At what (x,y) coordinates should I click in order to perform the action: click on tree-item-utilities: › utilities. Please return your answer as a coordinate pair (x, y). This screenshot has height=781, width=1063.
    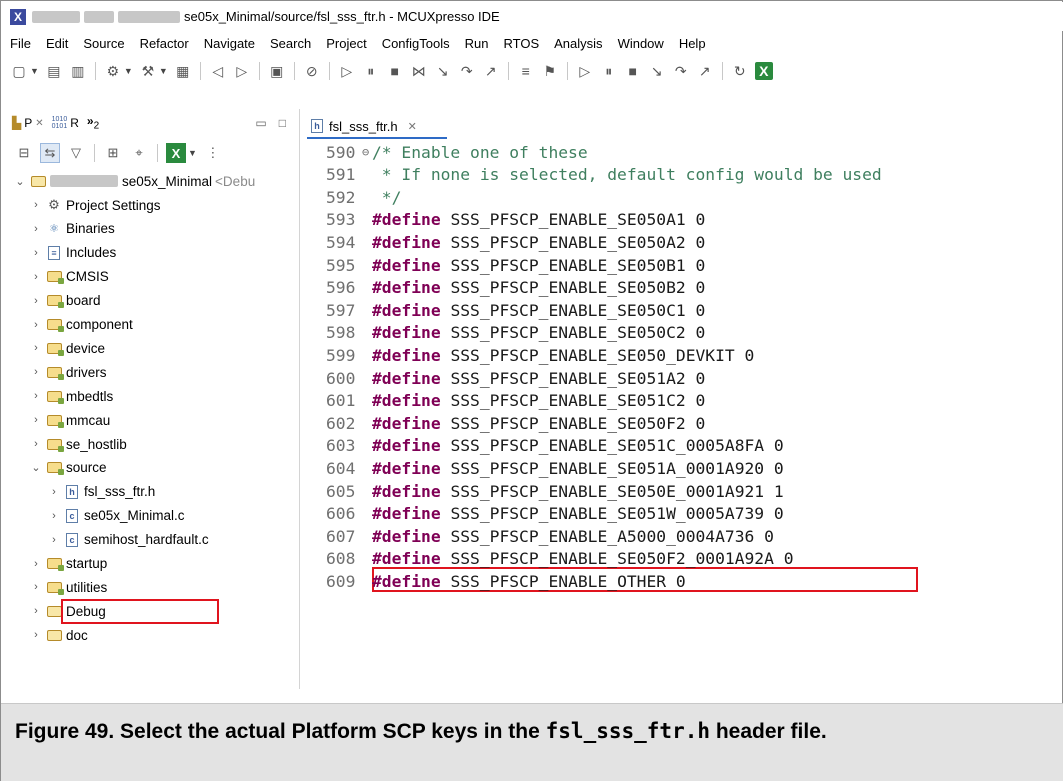
    Looking at the image, I should click on (68, 587).